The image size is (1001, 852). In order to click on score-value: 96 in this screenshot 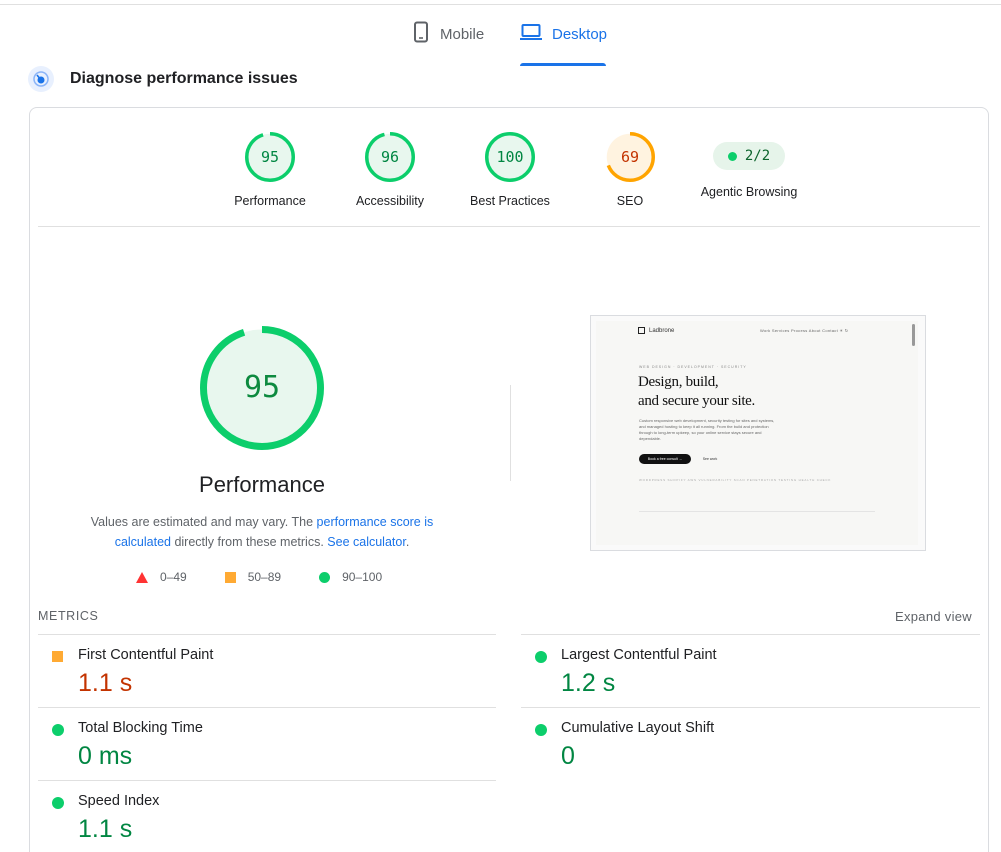, I will do `click(390, 157)`.